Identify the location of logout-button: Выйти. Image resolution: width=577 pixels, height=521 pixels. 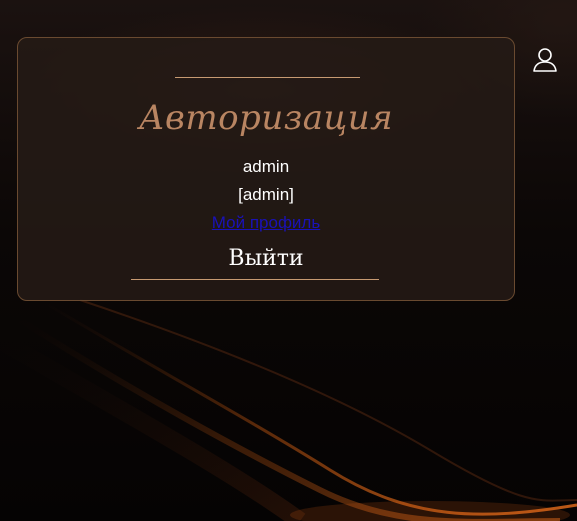
(266, 259).